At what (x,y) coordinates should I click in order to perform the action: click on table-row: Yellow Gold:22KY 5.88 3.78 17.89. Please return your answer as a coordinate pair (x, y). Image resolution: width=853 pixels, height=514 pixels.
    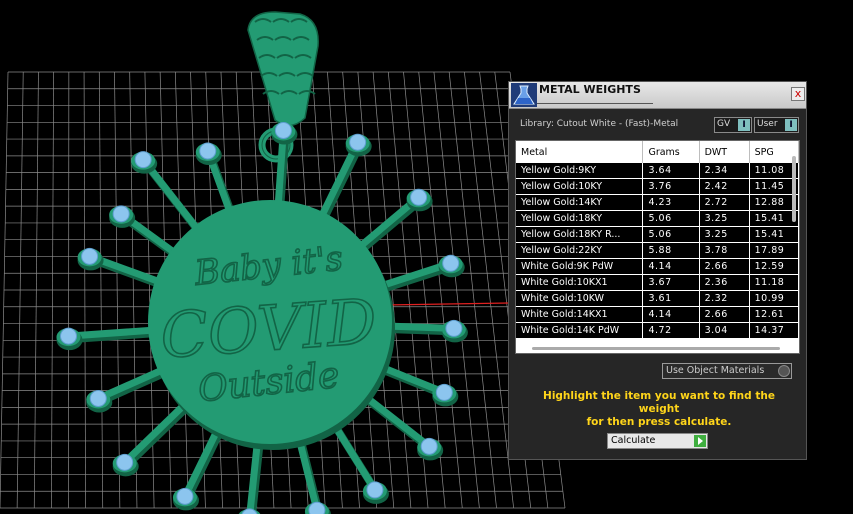
    Looking at the image, I should click on (657, 250).